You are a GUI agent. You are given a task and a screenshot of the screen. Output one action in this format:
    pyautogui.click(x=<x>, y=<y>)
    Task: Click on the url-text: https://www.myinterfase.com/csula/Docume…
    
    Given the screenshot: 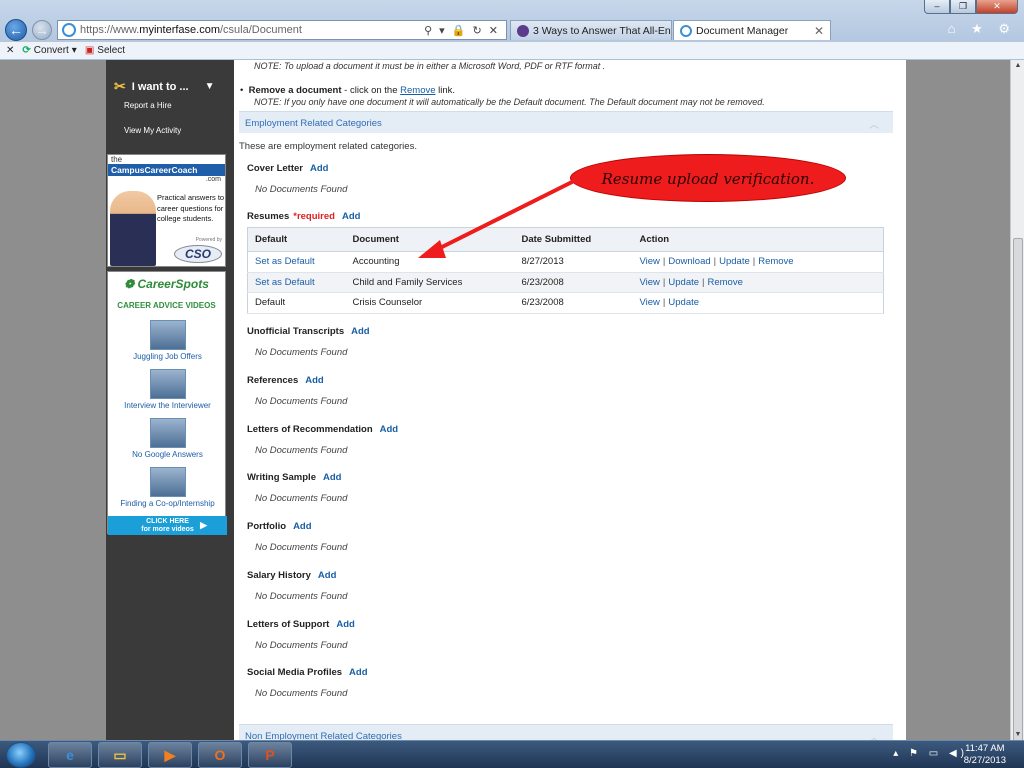 What is the action you would take?
    pyautogui.click(x=252, y=30)
    